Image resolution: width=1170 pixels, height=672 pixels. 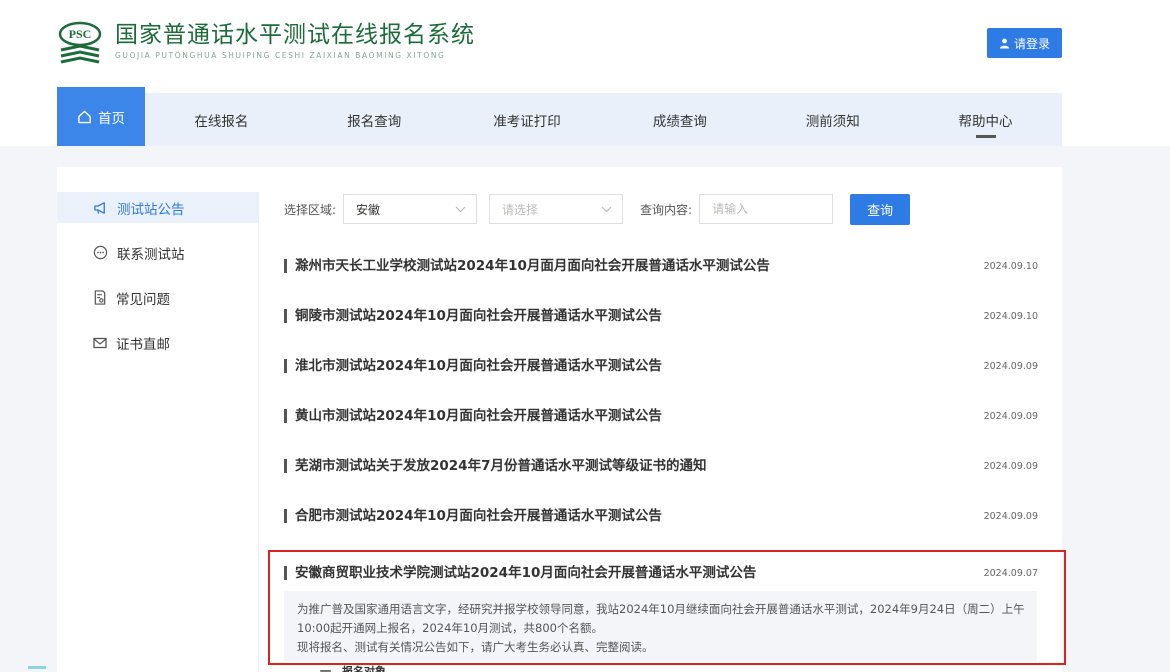 I want to click on announcement-title: 芜湖市测试站关于发放2024年7月份普通话水平测试等级证书的通知, so click(x=495, y=466).